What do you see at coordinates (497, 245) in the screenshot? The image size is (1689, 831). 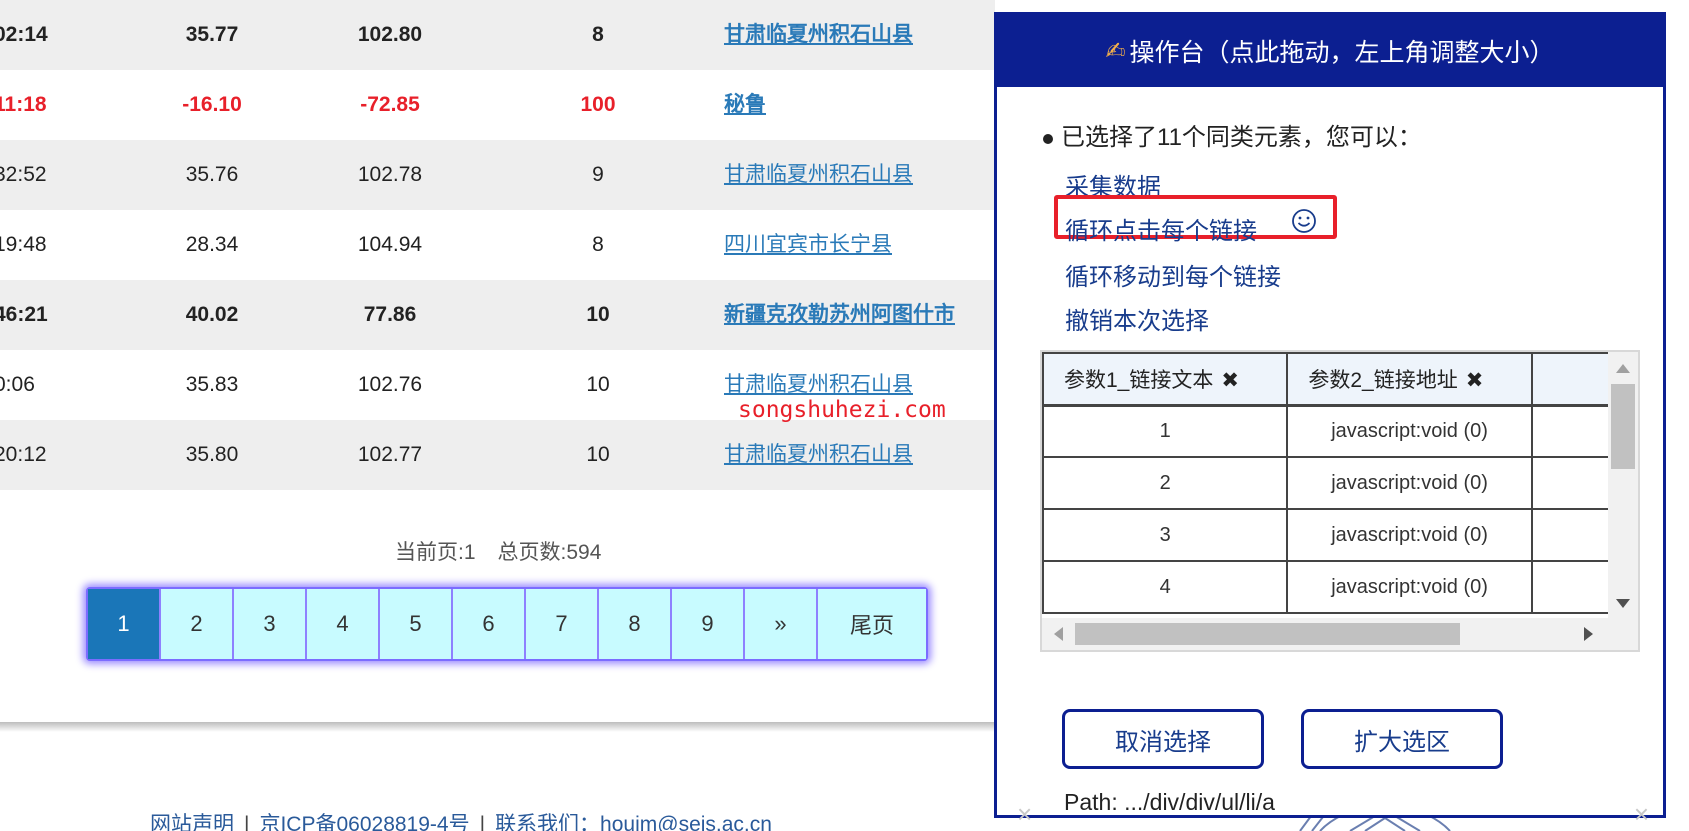 I see `quake-row: 19:4828.34104.948四川宜宾市长宁县` at bounding box center [497, 245].